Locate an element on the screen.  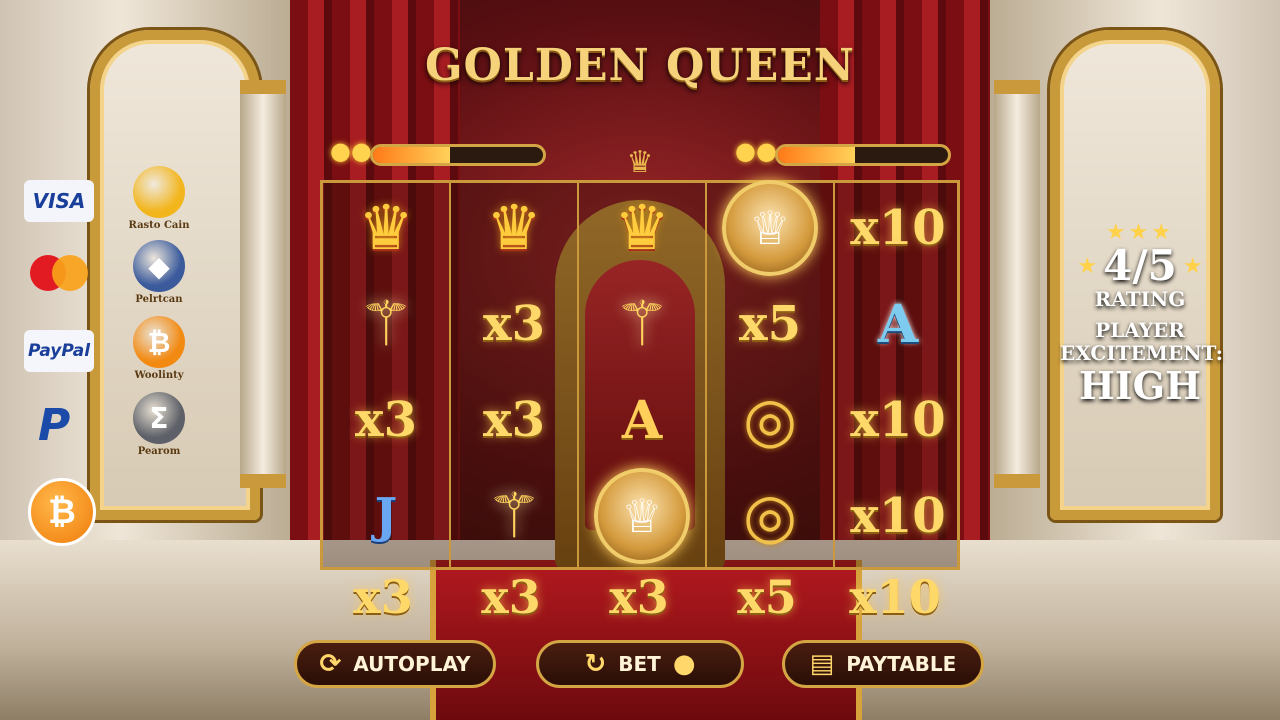
crypto-coin-icon is located at coordinates (159, 192).